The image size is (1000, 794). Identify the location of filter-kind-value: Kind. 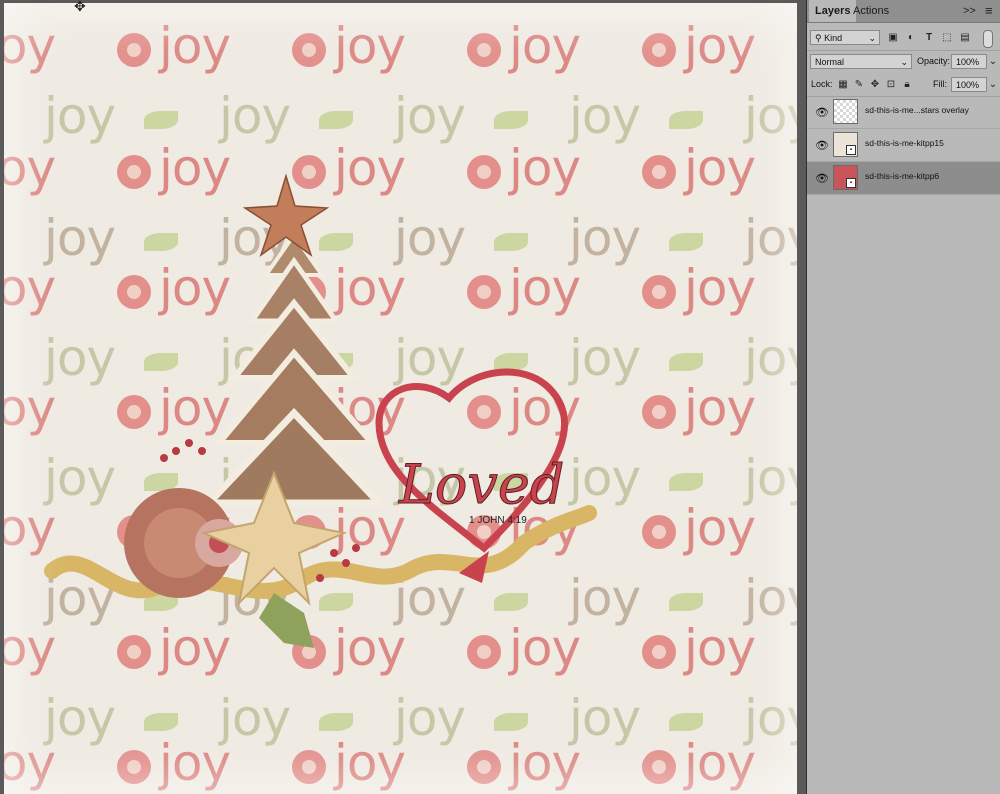
(833, 38).